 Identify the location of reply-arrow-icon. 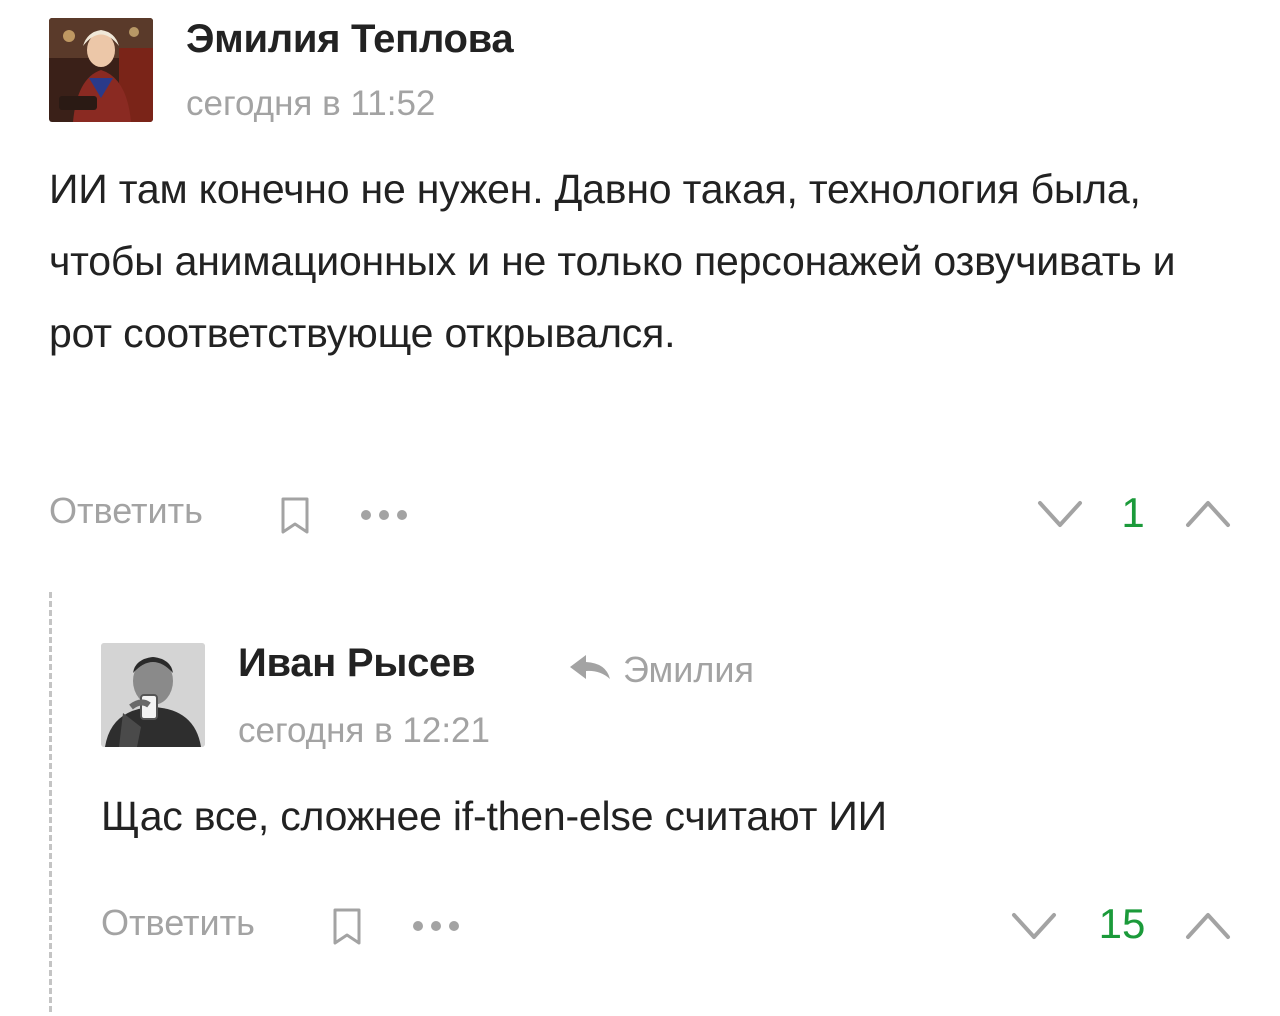
(590, 667).